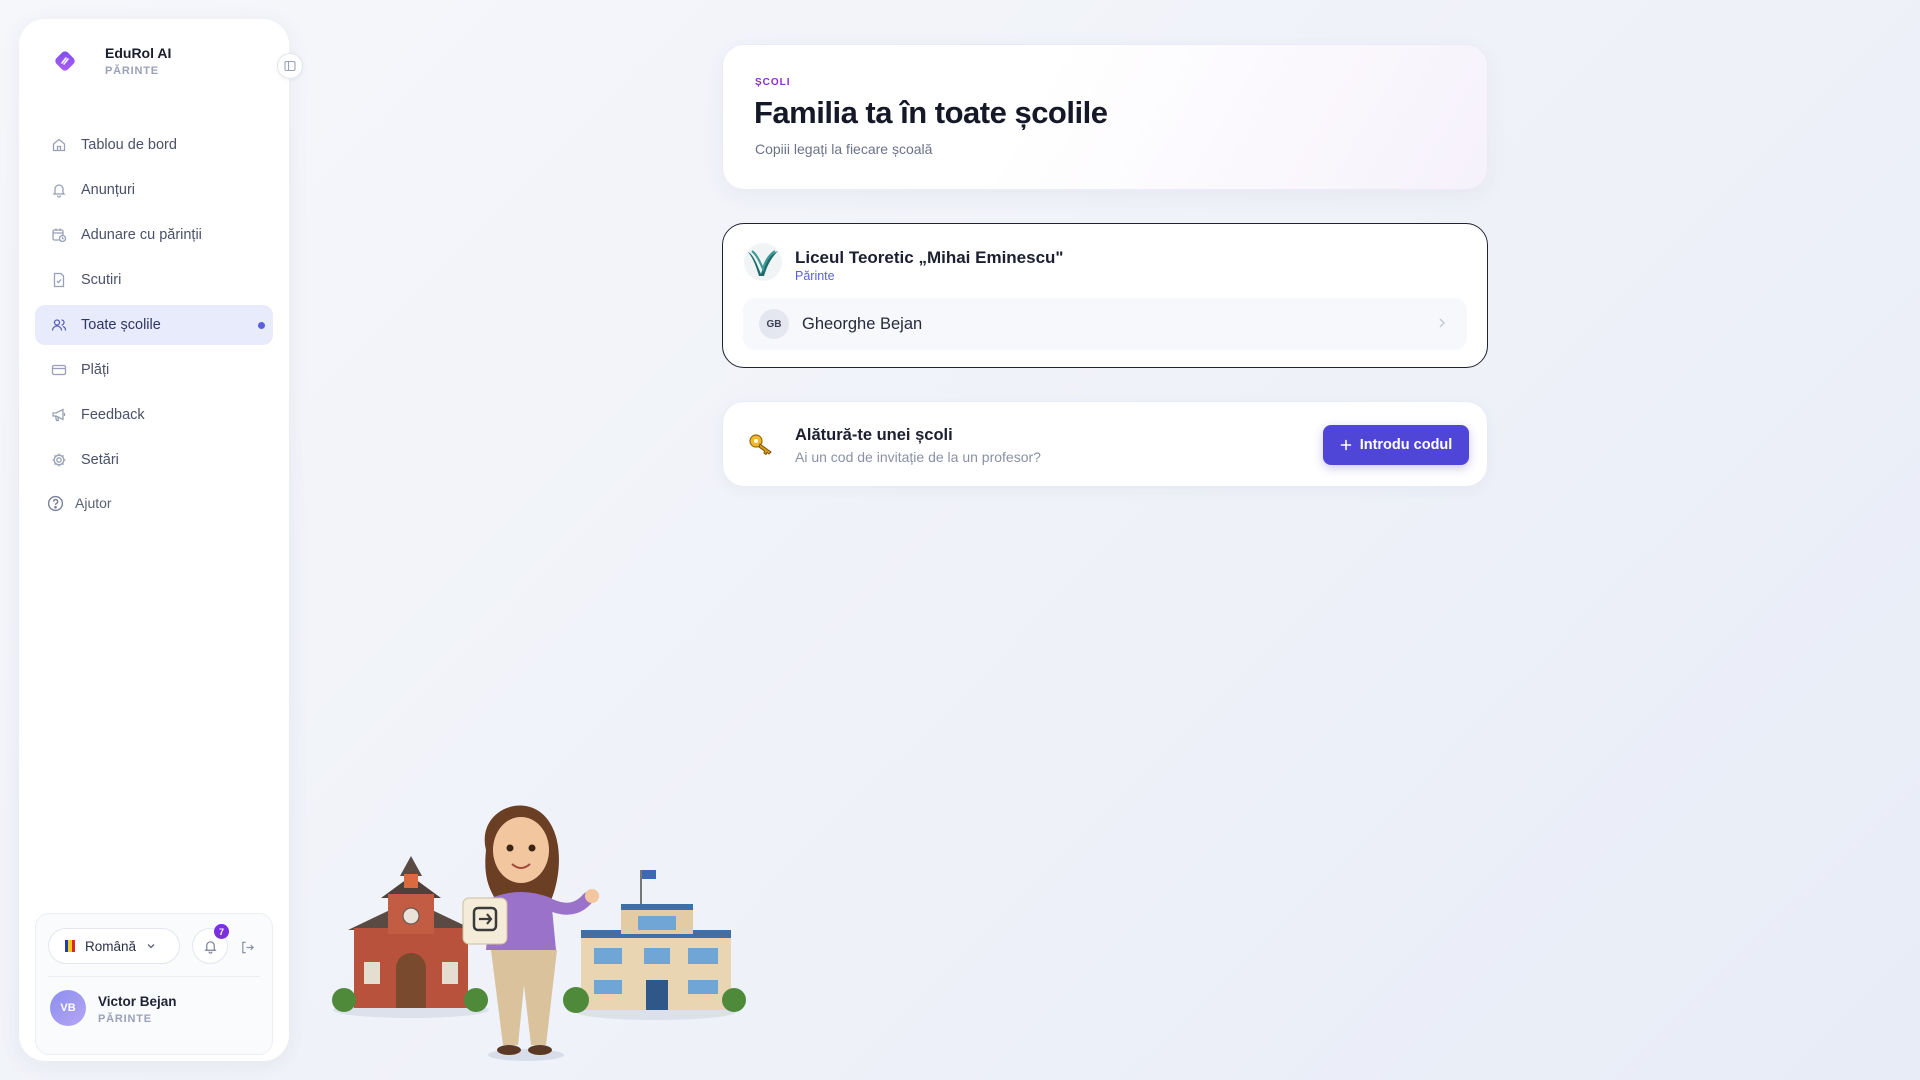  Describe the element at coordinates (929, 257) in the screenshot. I see `school-name: Liceul Teoretic „Mihai Eminescu"` at that location.